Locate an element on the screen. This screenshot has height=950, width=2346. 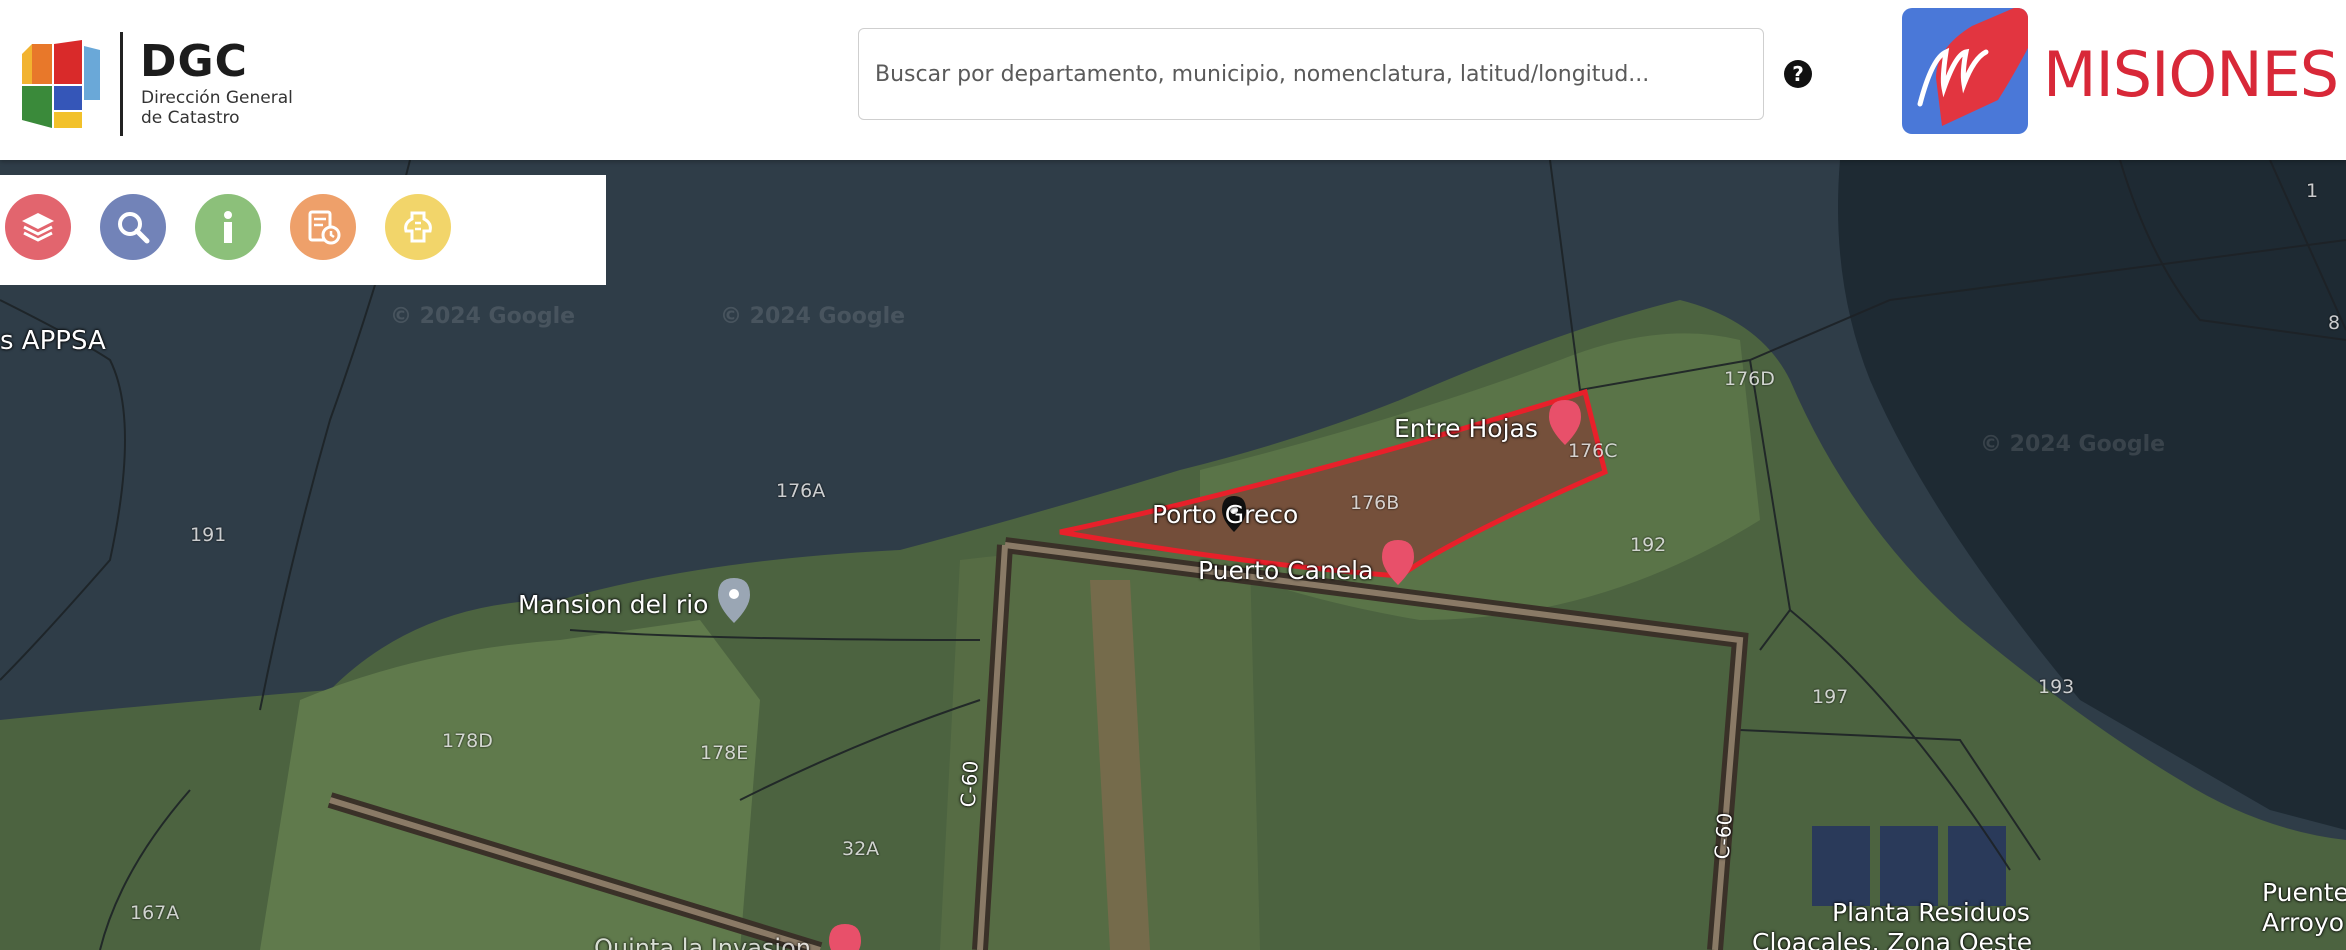
search-icon is located at coordinates (134, 228).